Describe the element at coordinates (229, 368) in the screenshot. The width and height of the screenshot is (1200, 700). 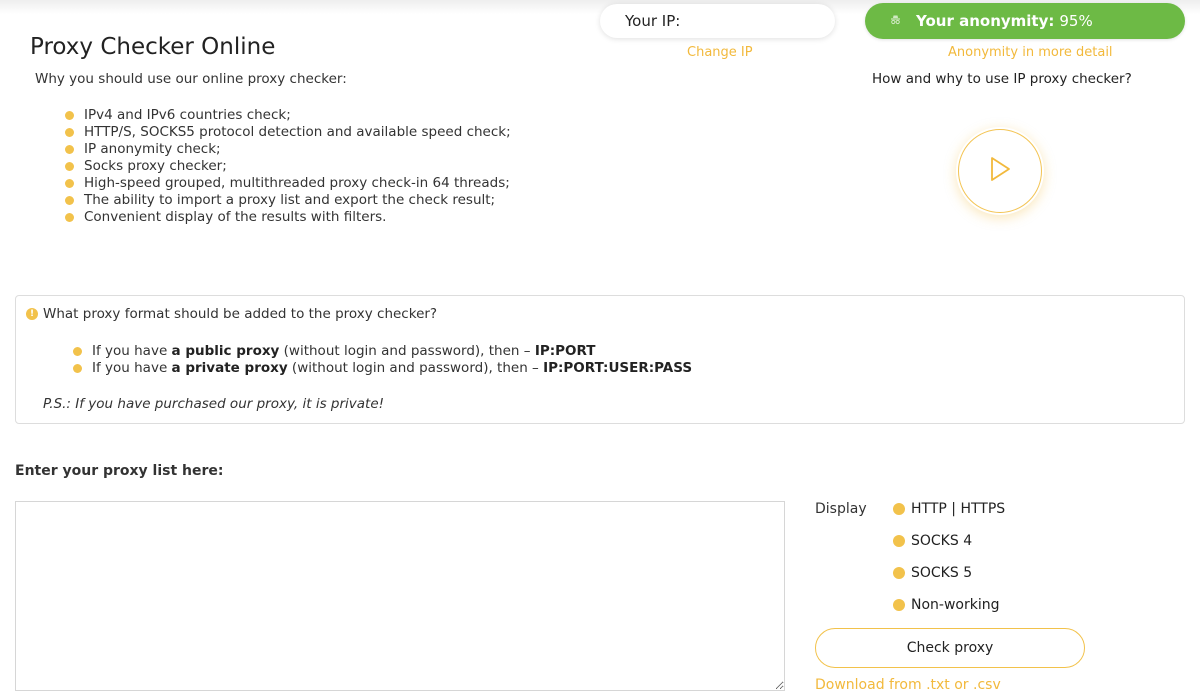
I see `private-strong: a private proxy` at that location.